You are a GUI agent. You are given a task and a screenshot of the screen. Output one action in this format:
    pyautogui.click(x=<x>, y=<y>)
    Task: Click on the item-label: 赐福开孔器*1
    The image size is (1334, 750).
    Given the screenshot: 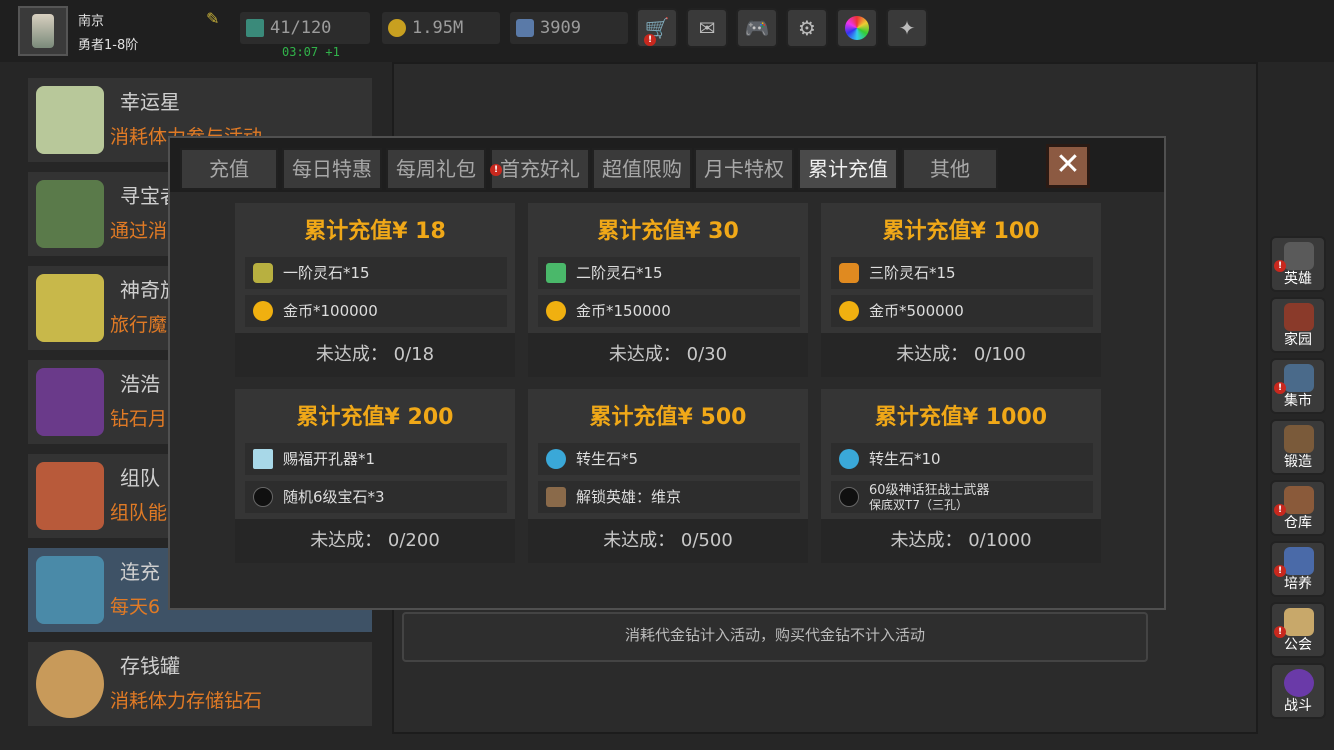 What is the action you would take?
    pyautogui.click(x=329, y=459)
    